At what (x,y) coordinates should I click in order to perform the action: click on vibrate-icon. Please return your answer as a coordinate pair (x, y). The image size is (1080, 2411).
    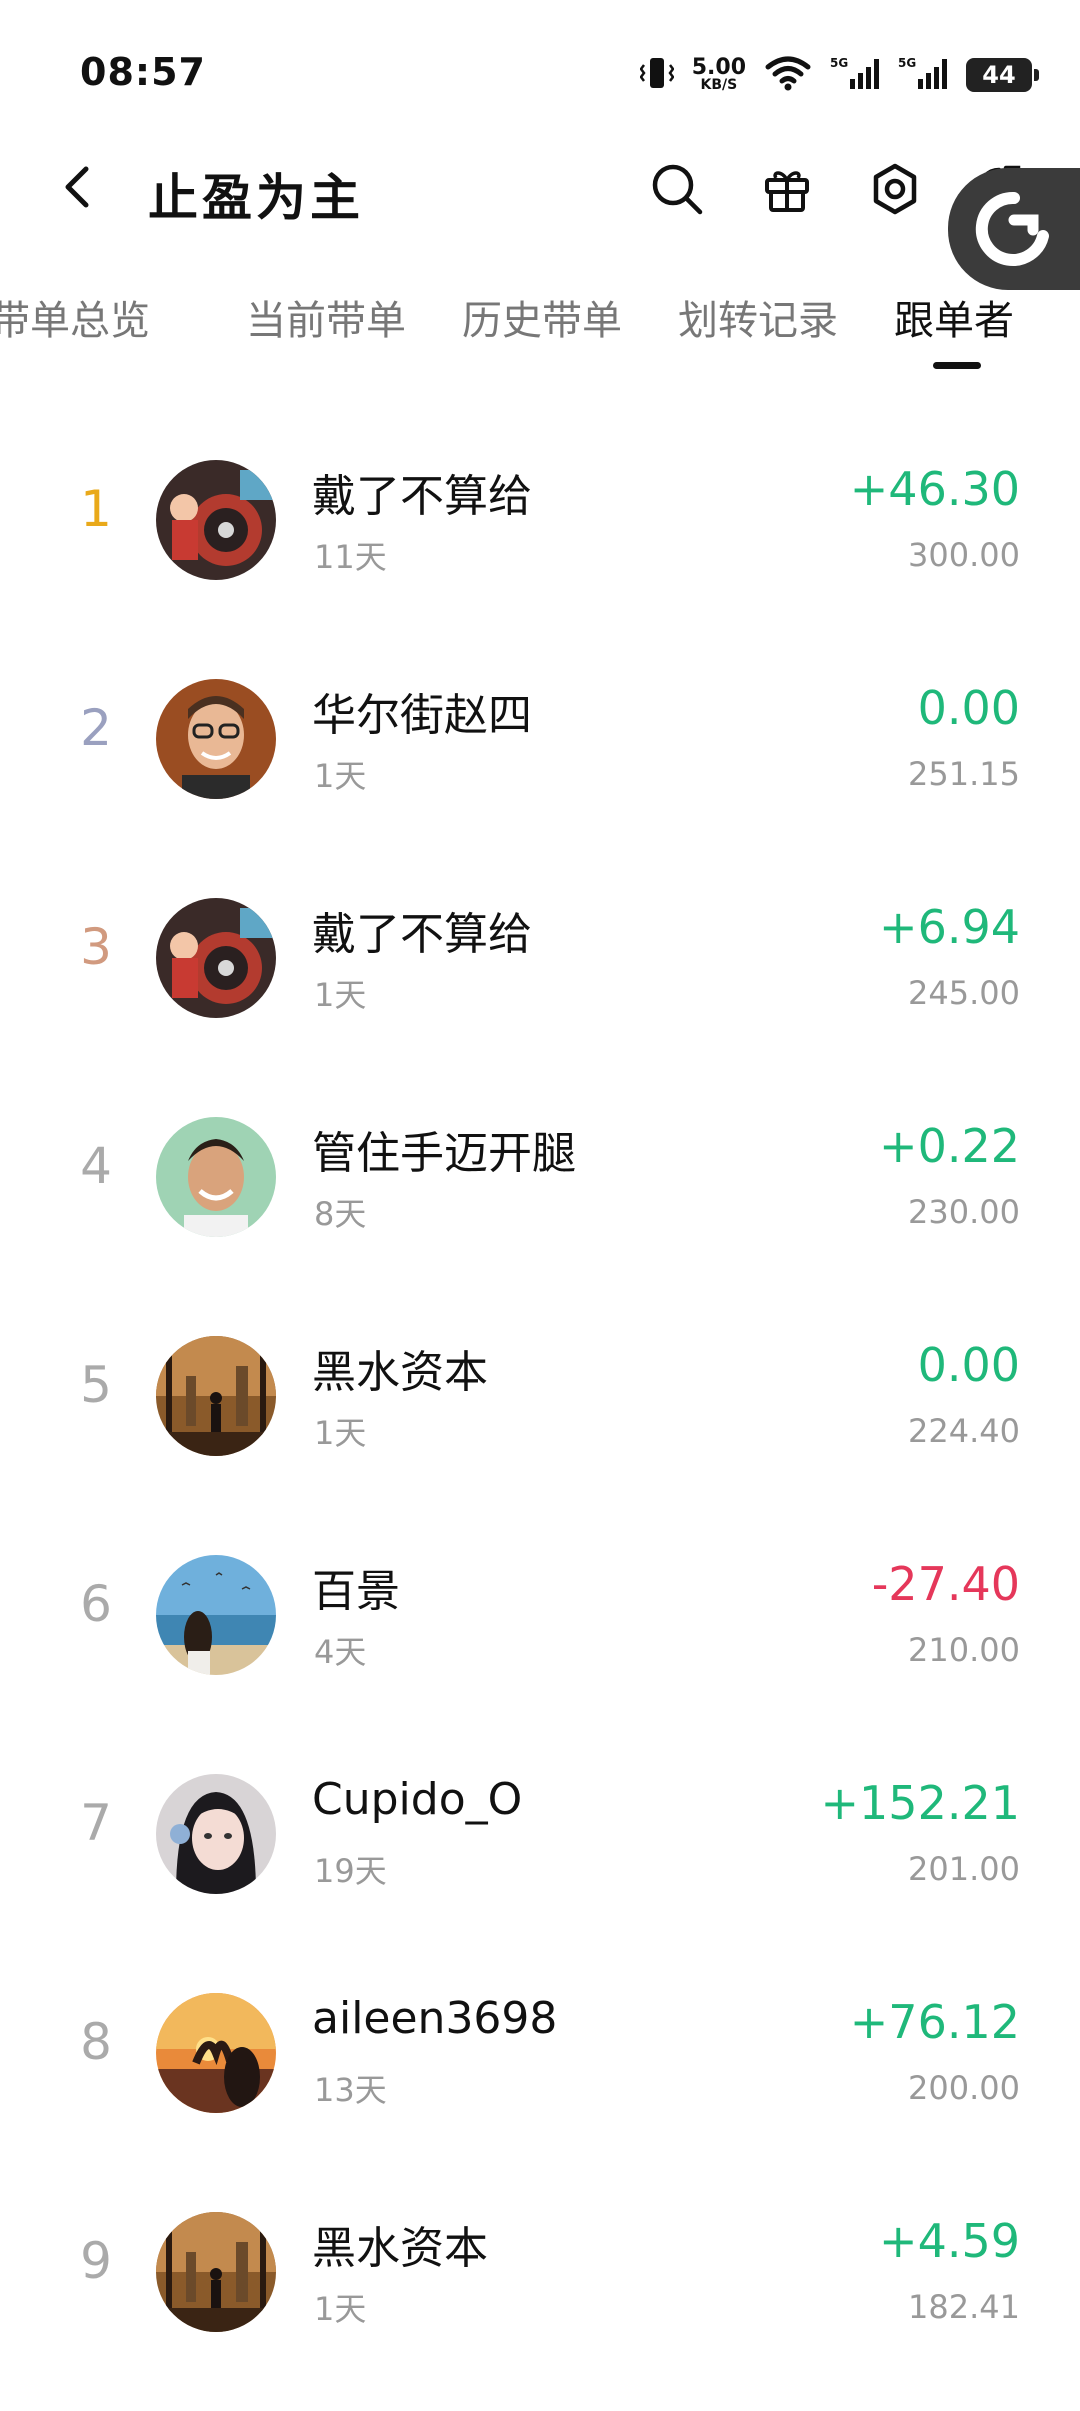
    Looking at the image, I should click on (657, 75).